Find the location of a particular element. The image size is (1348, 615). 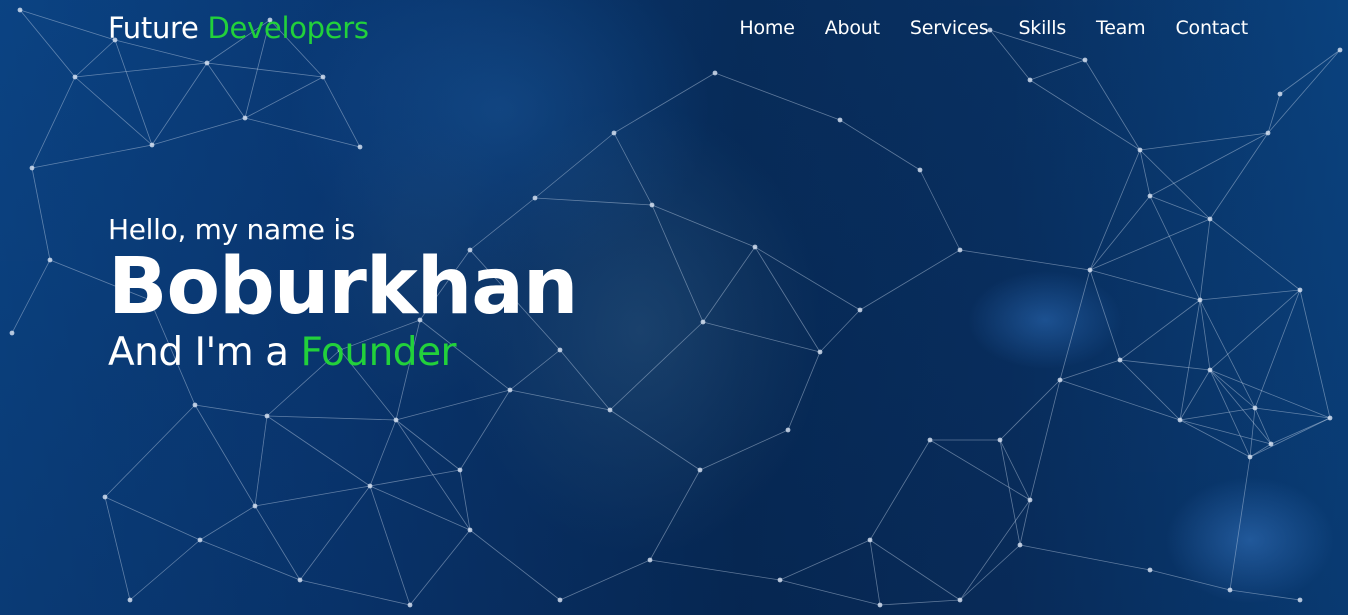

nav-link-home: Home is located at coordinates (767, 28).